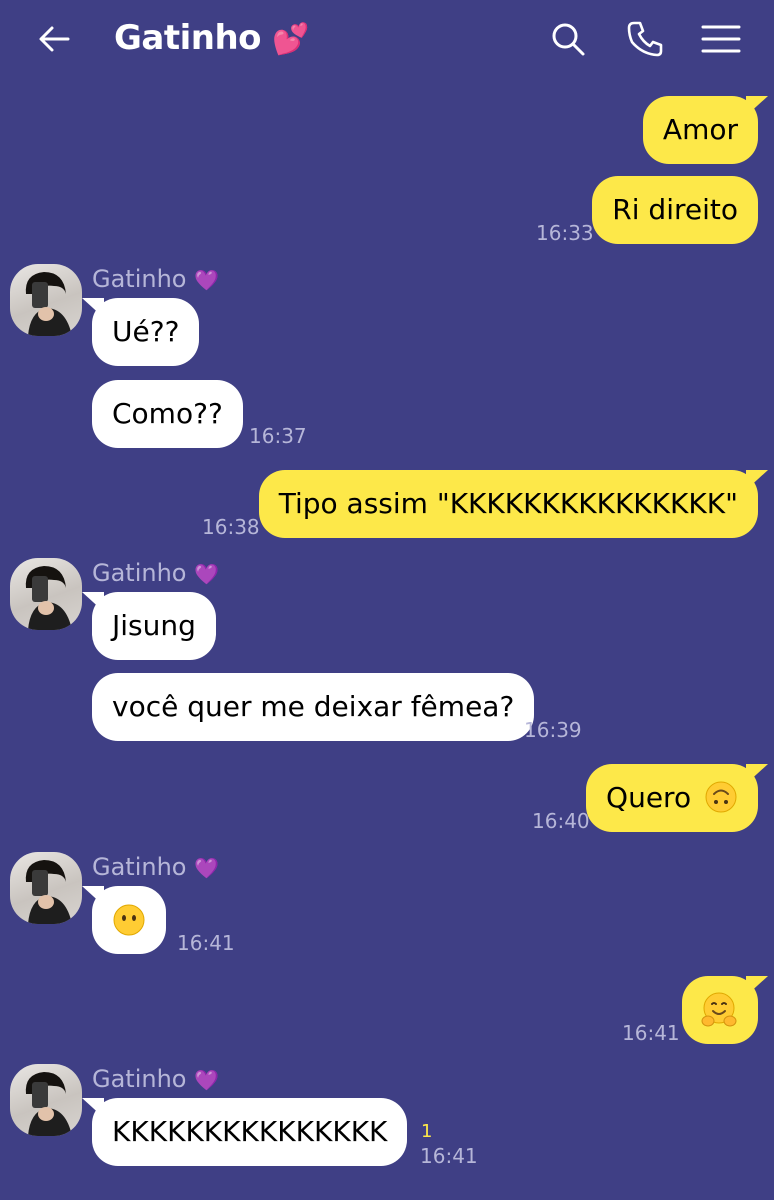 The width and height of the screenshot is (774, 1200). What do you see at coordinates (553, 730) in the screenshot?
I see `message-time: 16:39` at bounding box center [553, 730].